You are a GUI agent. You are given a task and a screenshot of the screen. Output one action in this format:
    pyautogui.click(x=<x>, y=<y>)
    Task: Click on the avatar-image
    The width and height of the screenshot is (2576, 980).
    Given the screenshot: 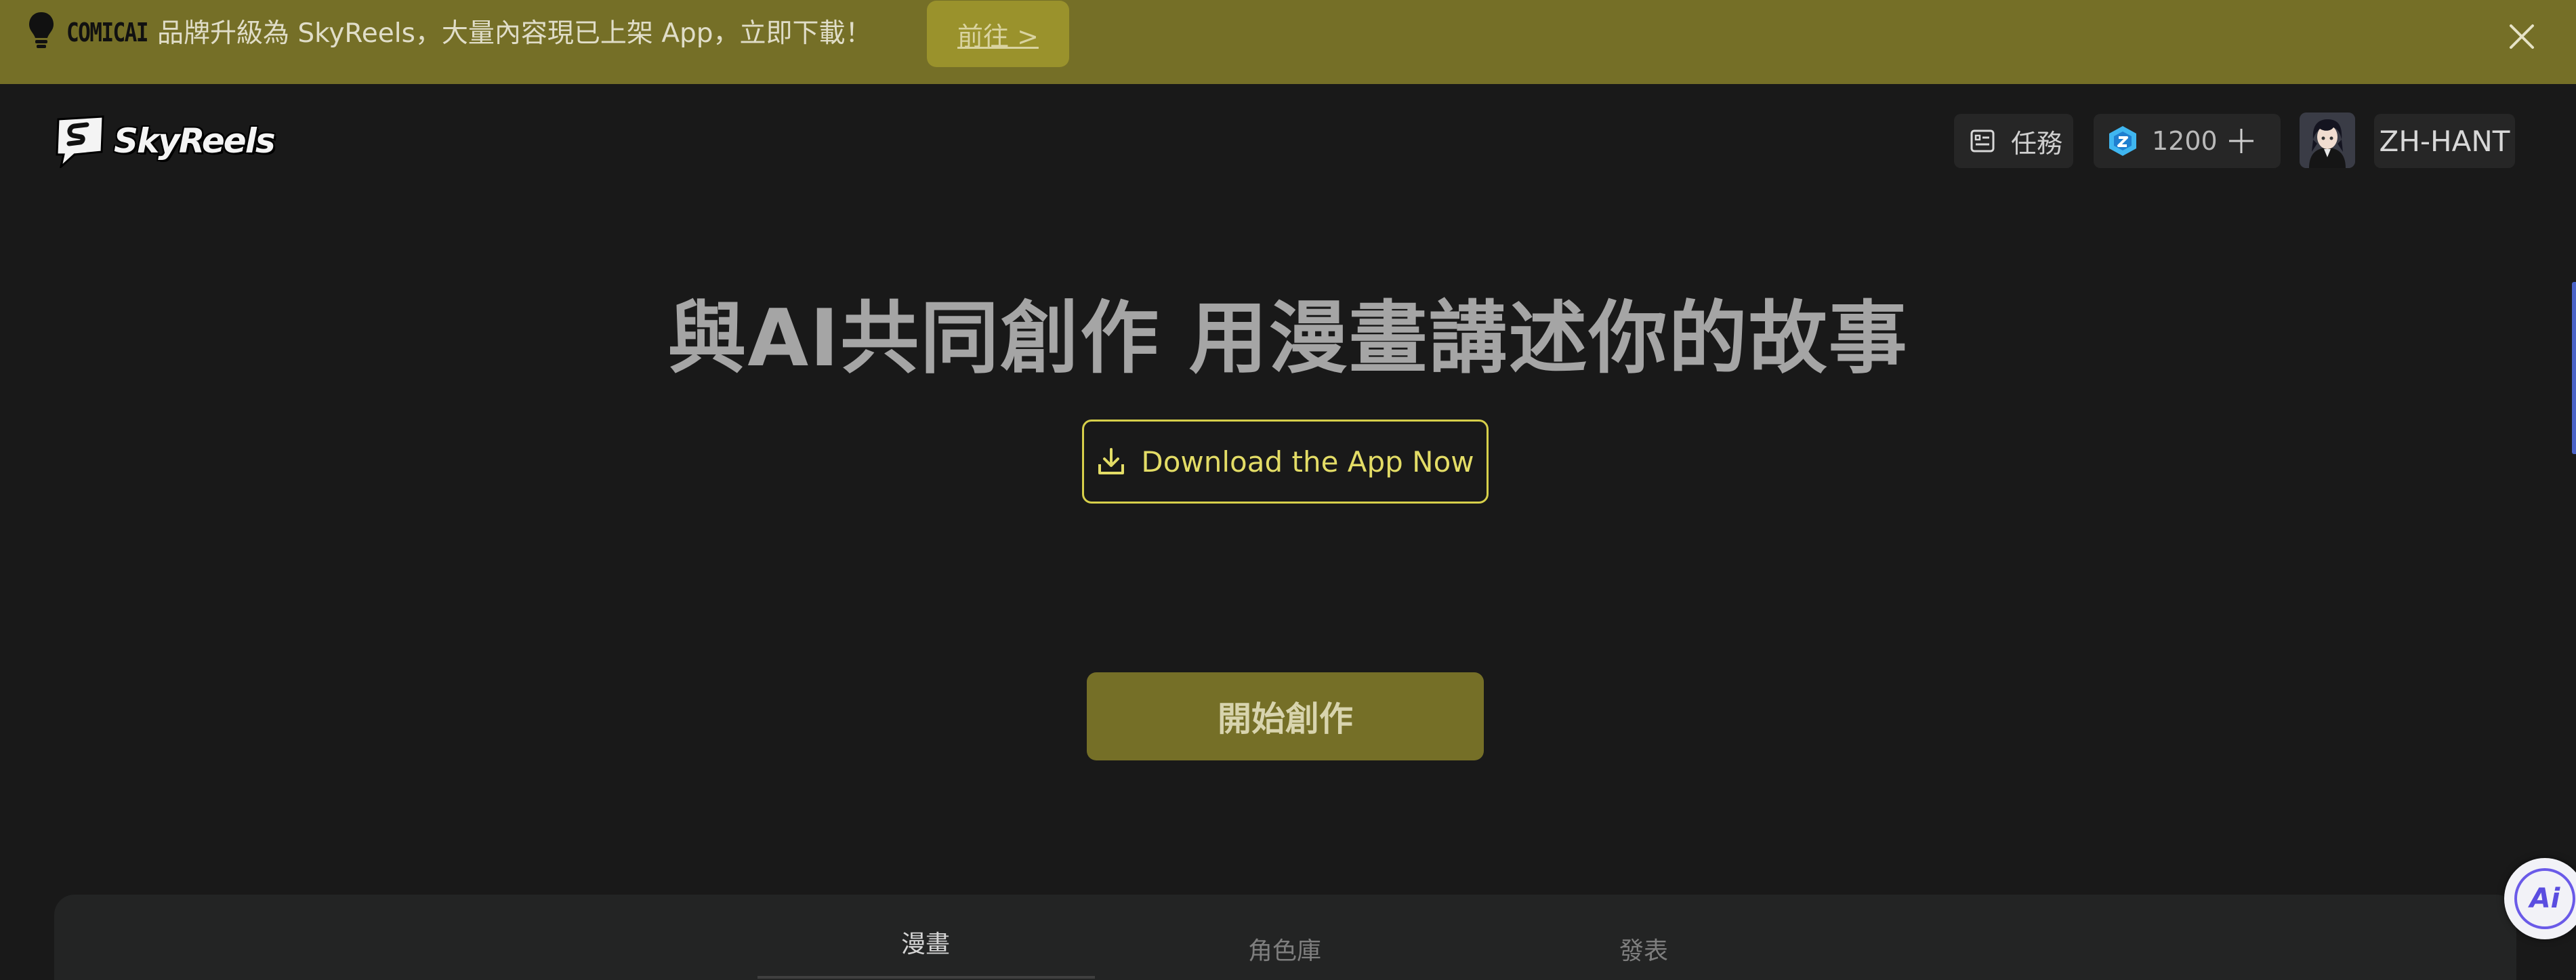 What is the action you would take?
    pyautogui.click(x=2327, y=140)
    